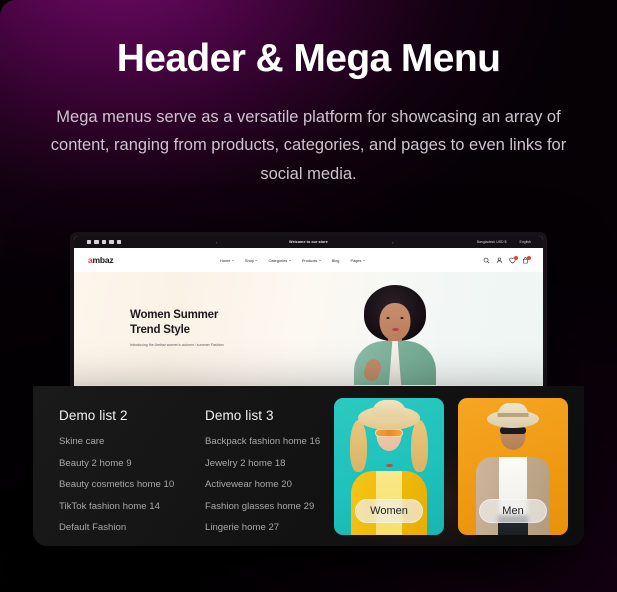  What do you see at coordinates (513, 496) in the screenshot?
I see `men-beige-jacket` at bounding box center [513, 496].